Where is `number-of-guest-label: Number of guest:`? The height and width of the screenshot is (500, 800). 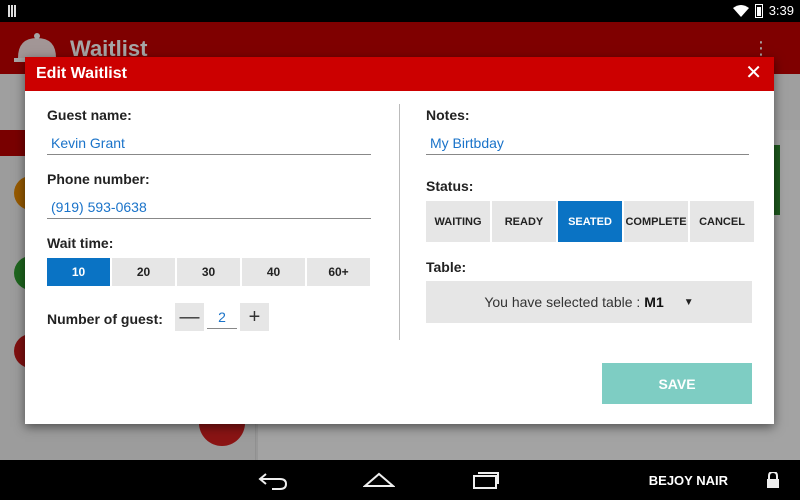
number-of-guest-label: Number of guest: is located at coordinates (105, 319).